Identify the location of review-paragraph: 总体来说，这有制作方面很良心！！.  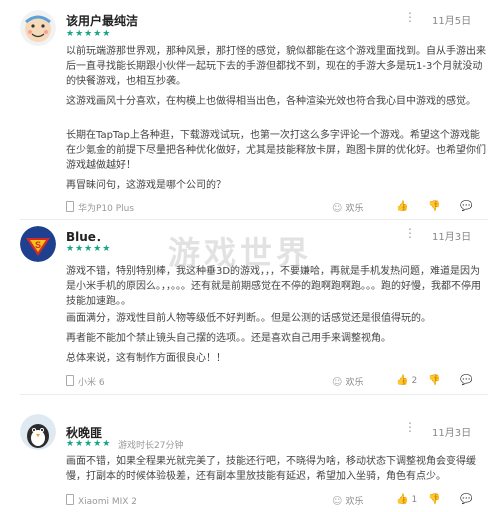
(146, 358).